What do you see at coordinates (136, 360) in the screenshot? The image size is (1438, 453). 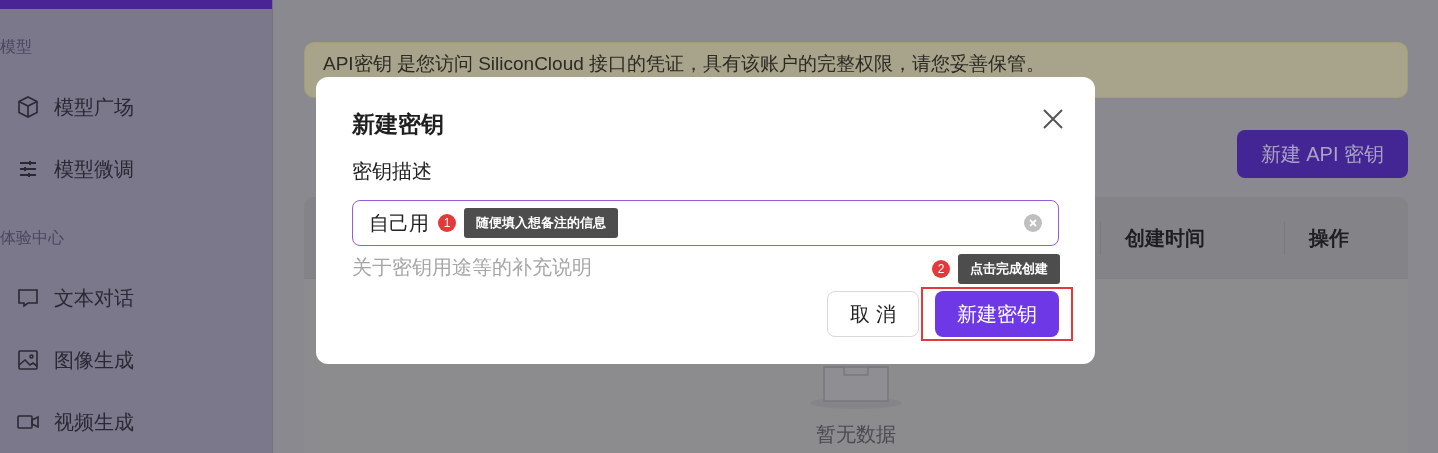 I see `sidebar-item: 图像生成` at bounding box center [136, 360].